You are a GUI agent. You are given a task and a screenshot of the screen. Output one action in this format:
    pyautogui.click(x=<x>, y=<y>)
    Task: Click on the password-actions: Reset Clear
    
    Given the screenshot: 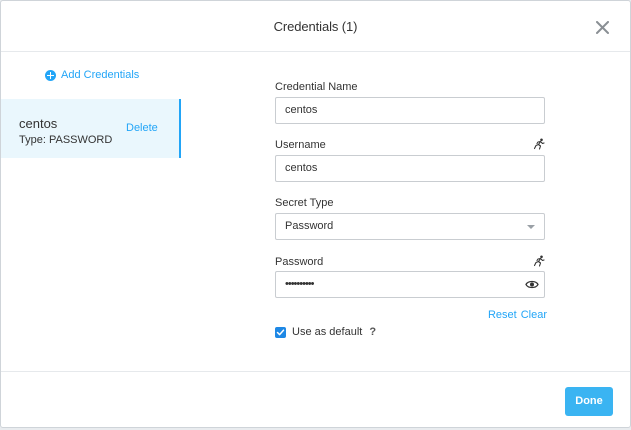 What is the action you would take?
    pyautogui.click(x=517, y=315)
    